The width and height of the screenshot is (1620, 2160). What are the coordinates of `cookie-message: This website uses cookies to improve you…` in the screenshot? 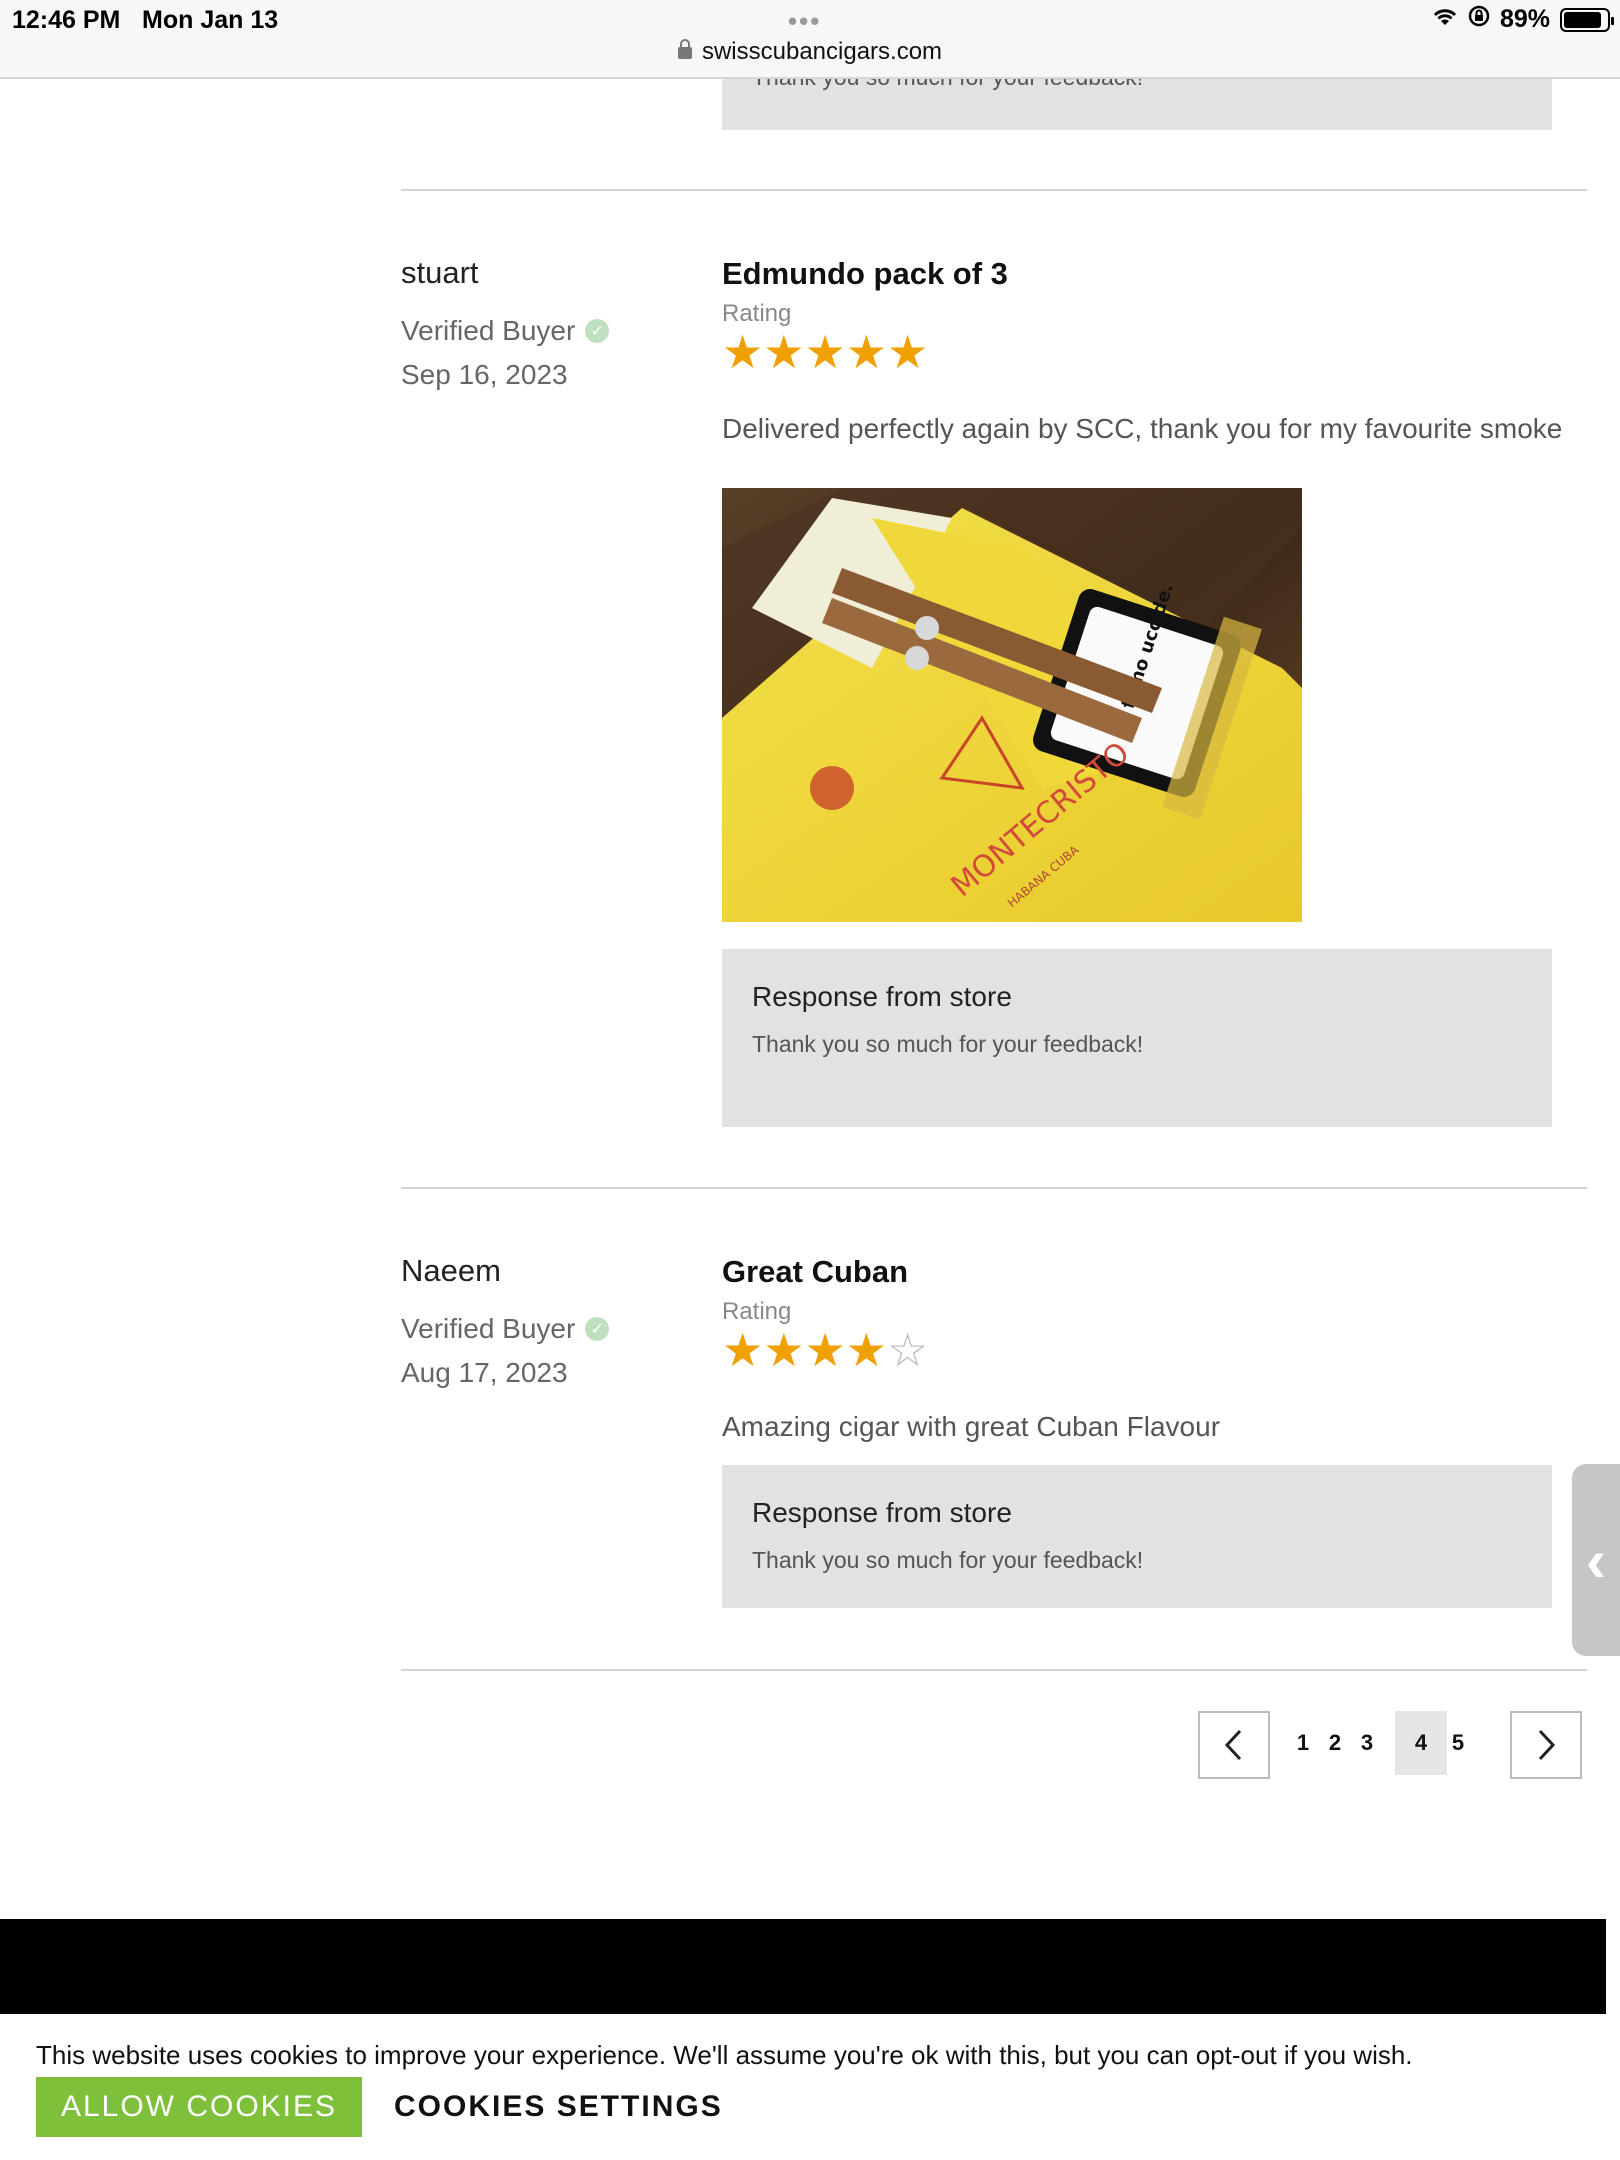 It's located at (724, 2055).